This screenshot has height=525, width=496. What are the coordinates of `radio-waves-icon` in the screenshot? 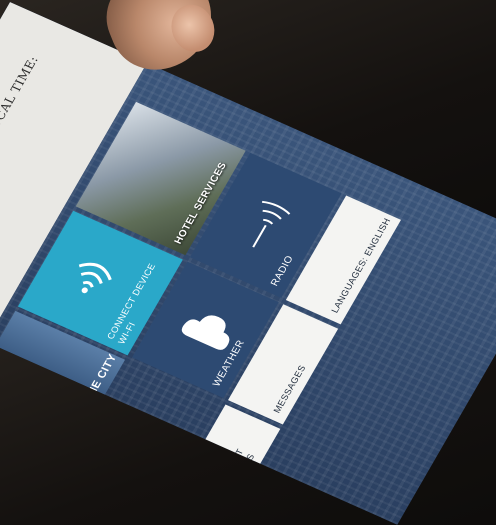 It's located at (271, 224).